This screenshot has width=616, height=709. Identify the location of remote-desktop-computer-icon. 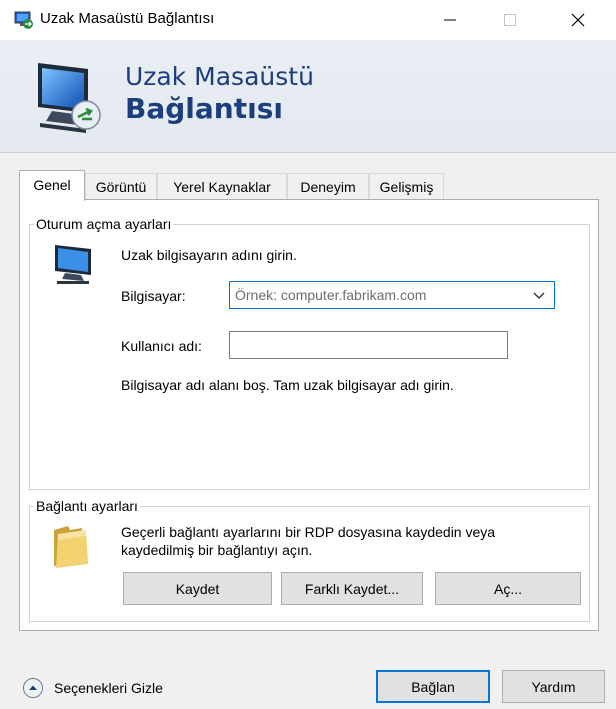
(69, 95).